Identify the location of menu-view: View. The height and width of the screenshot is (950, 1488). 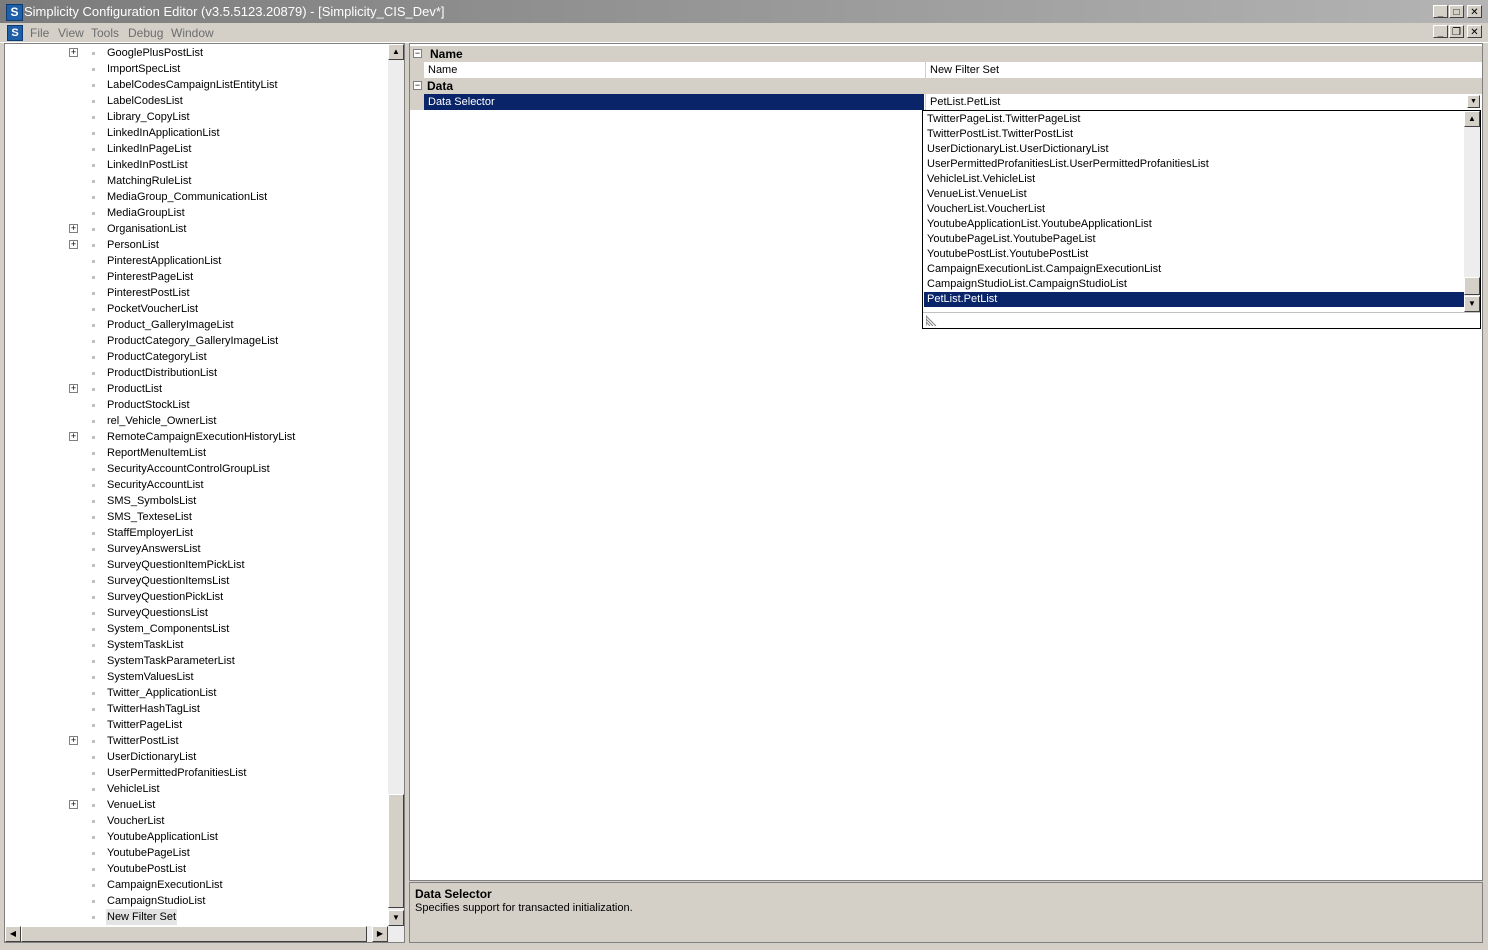
(71, 33).